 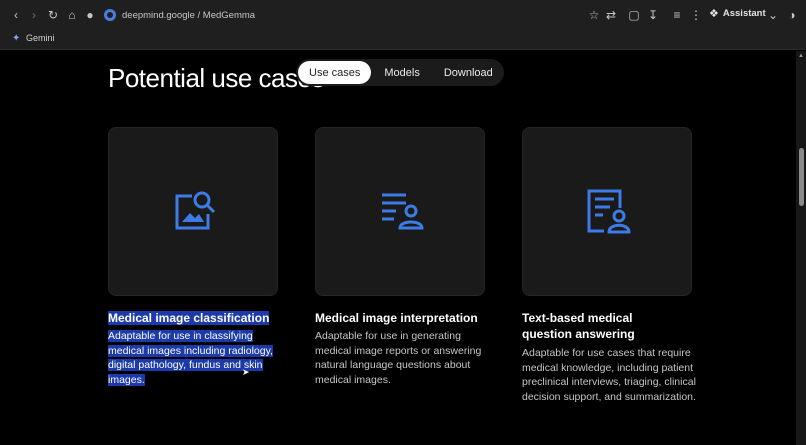 I want to click on document-person-icon, so click(x=609, y=211).